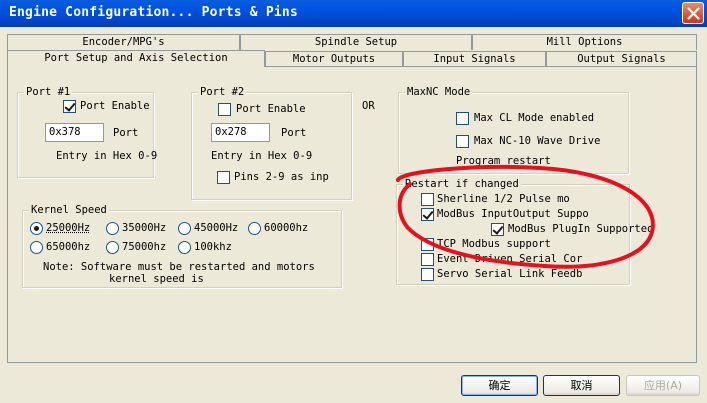 The image size is (707, 403). Describe the element at coordinates (153, 12) in the screenshot. I see `window-title: Engine Configuration... Ports & Pins` at that location.